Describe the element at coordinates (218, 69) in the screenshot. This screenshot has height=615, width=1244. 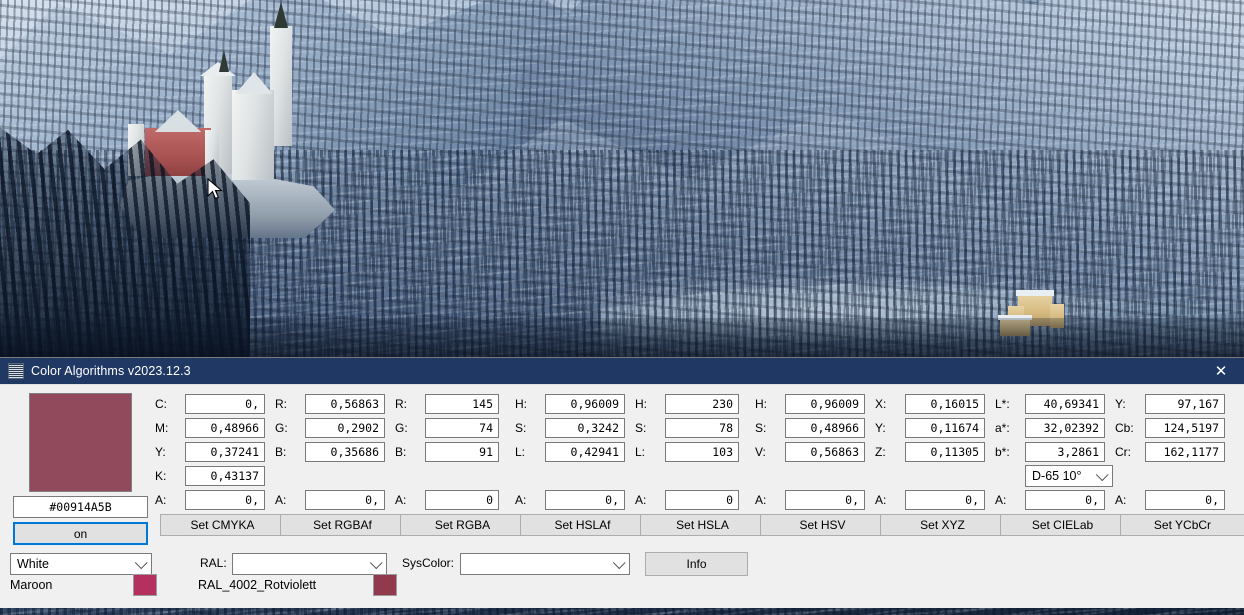
I see `castle-square-tower-roof` at that location.